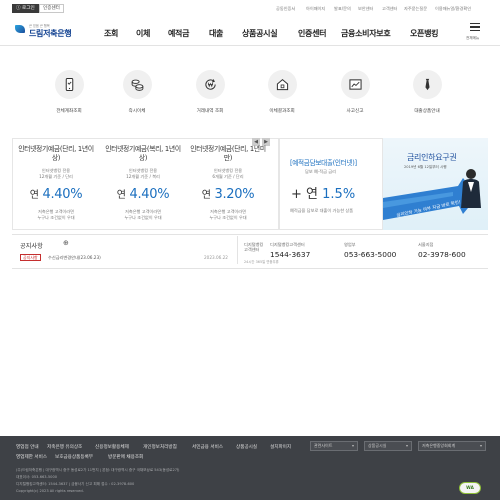 The image size is (500, 500). I want to click on footer-link: 서민금융 서비스, so click(207, 447).